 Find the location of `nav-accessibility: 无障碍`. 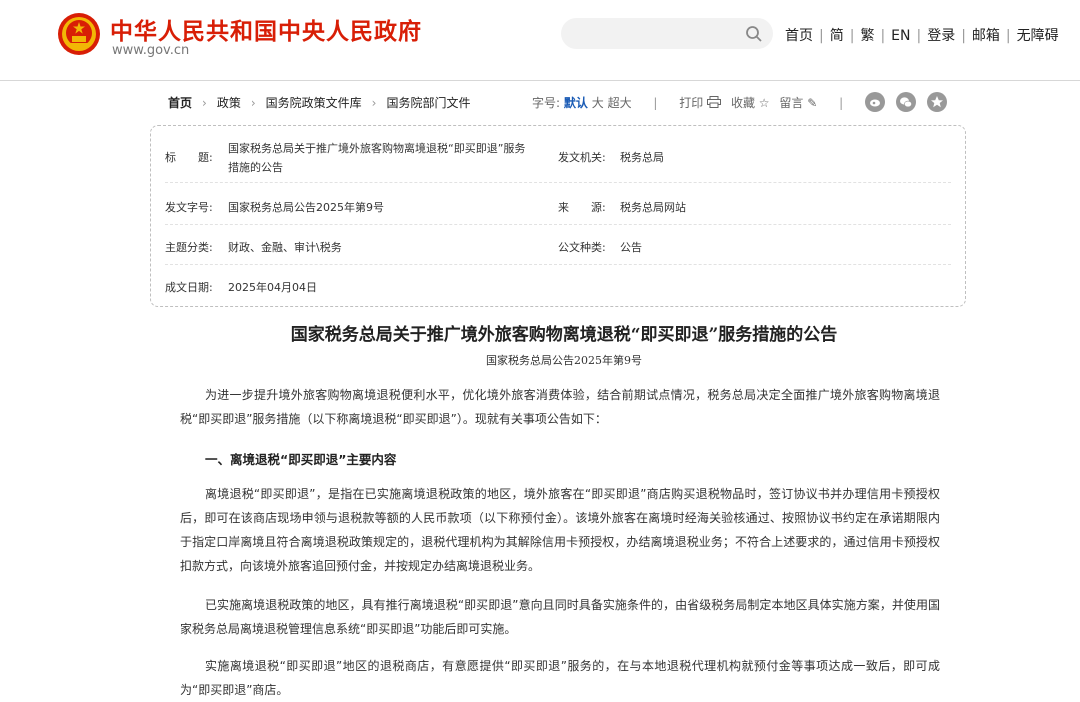

nav-accessibility: 无障碍 is located at coordinates (1038, 36).